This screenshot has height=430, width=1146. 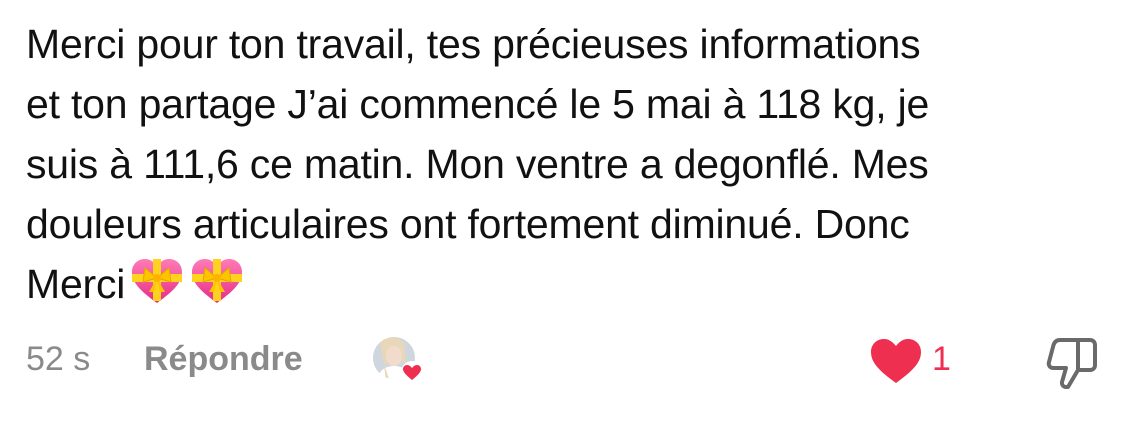 What do you see at coordinates (1074, 361) in the screenshot?
I see `dislike-thumb-icon` at bounding box center [1074, 361].